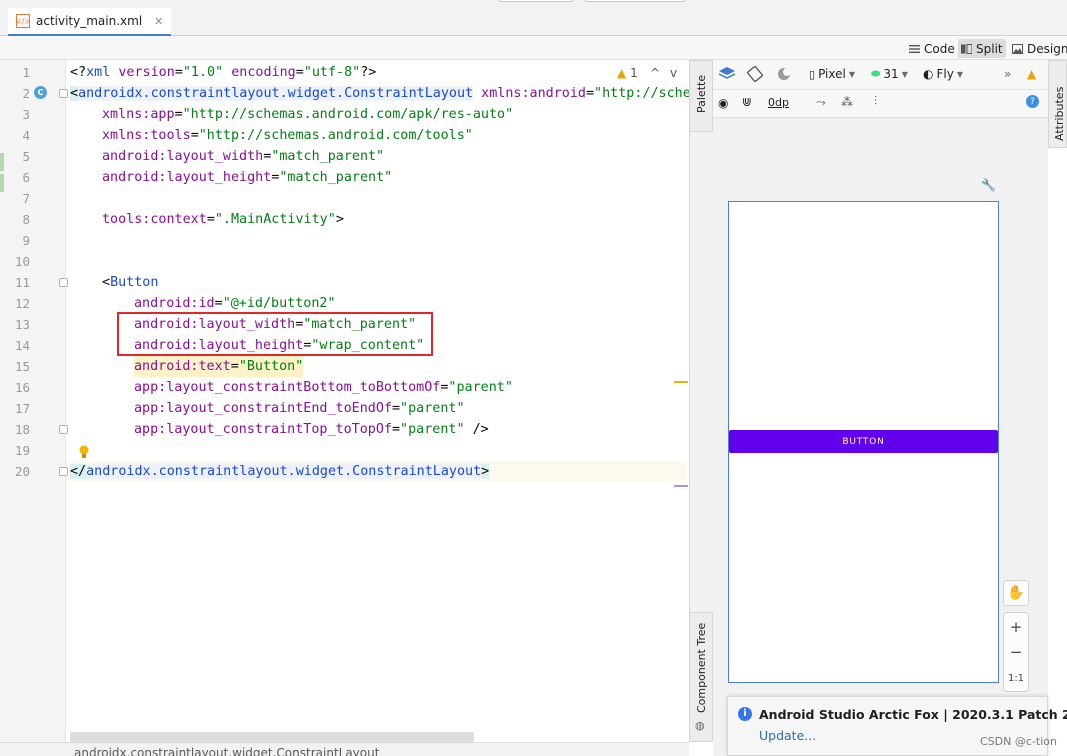 The width and height of the screenshot is (1067, 756). What do you see at coordinates (22, 324) in the screenshot?
I see `line-number: 13` at bounding box center [22, 324].